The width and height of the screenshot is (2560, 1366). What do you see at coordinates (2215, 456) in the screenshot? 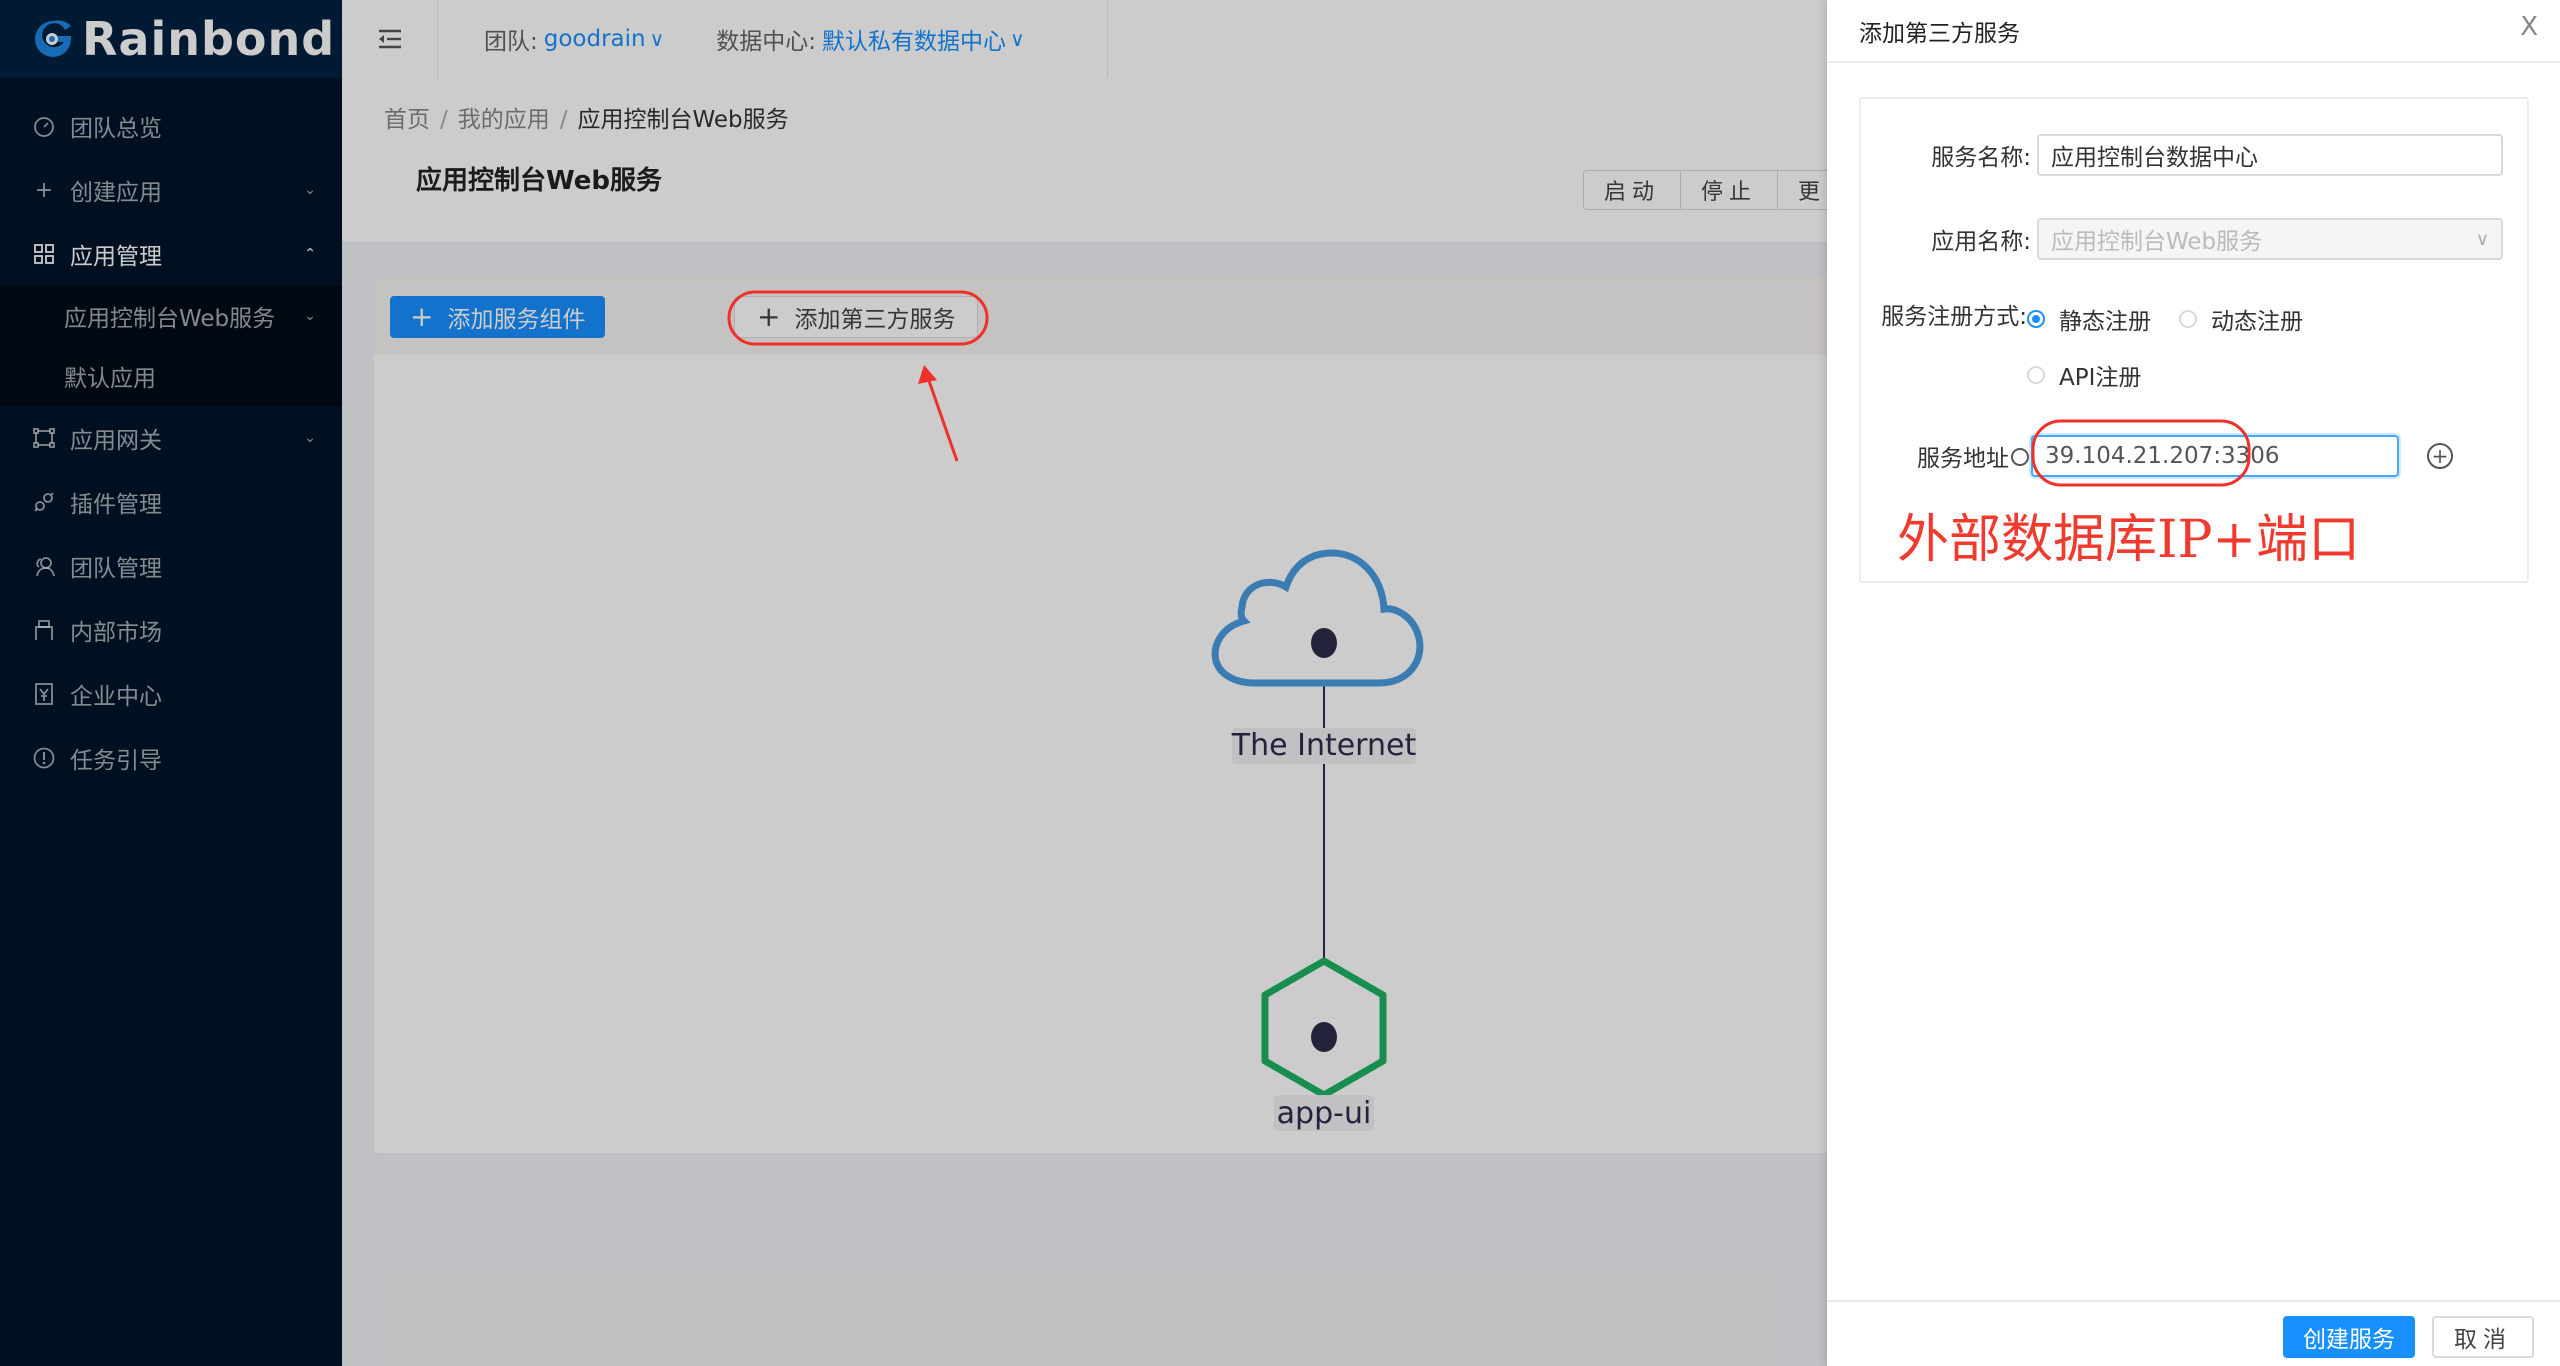
I see `service-address-input: 39.104.21.207:3306` at bounding box center [2215, 456].